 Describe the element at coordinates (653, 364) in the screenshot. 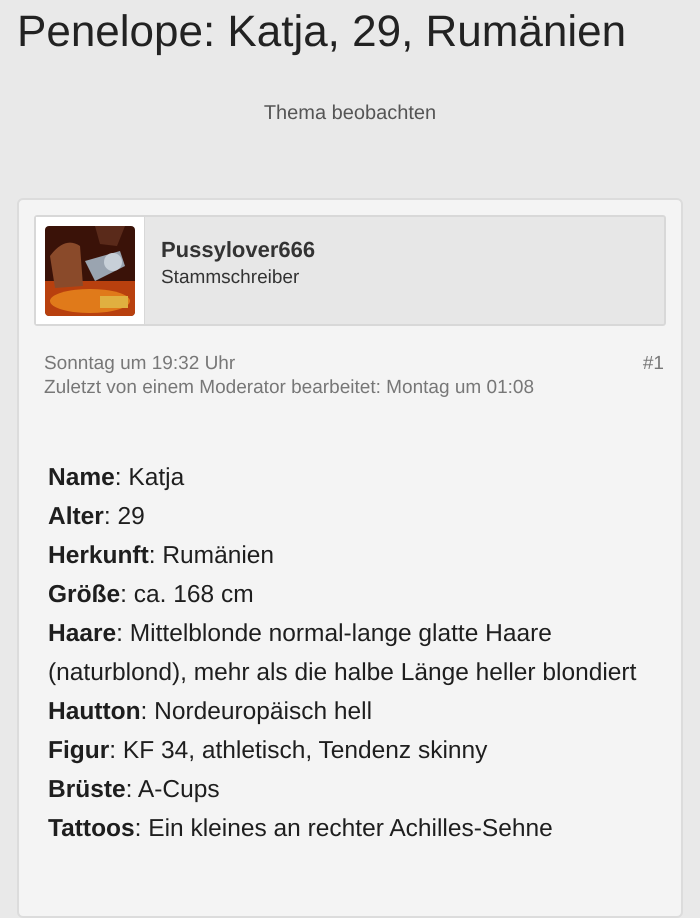

I see `post-number-link: #1` at that location.